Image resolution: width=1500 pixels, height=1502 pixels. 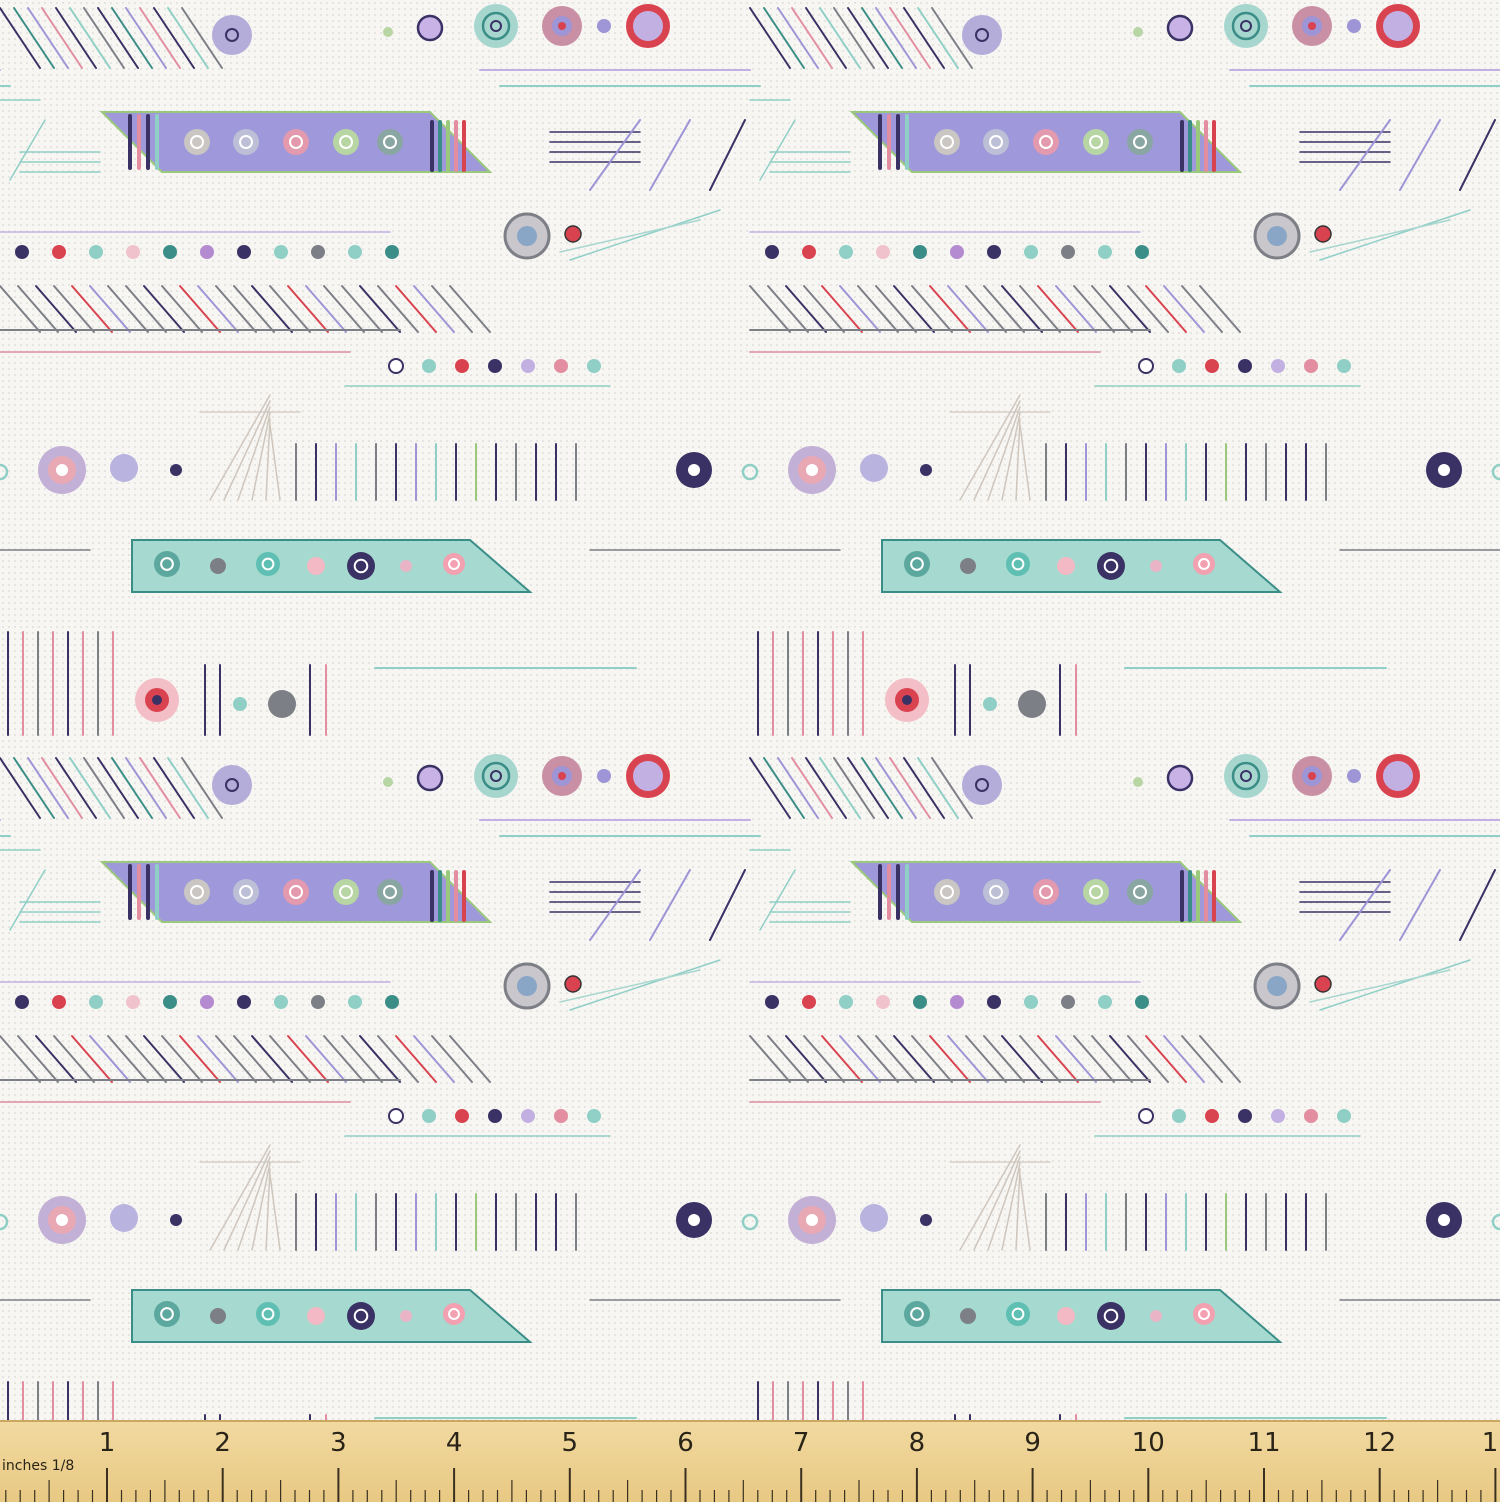 What do you see at coordinates (1490, 1443) in the screenshot?
I see `ruler-label: 1` at bounding box center [1490, 1443].